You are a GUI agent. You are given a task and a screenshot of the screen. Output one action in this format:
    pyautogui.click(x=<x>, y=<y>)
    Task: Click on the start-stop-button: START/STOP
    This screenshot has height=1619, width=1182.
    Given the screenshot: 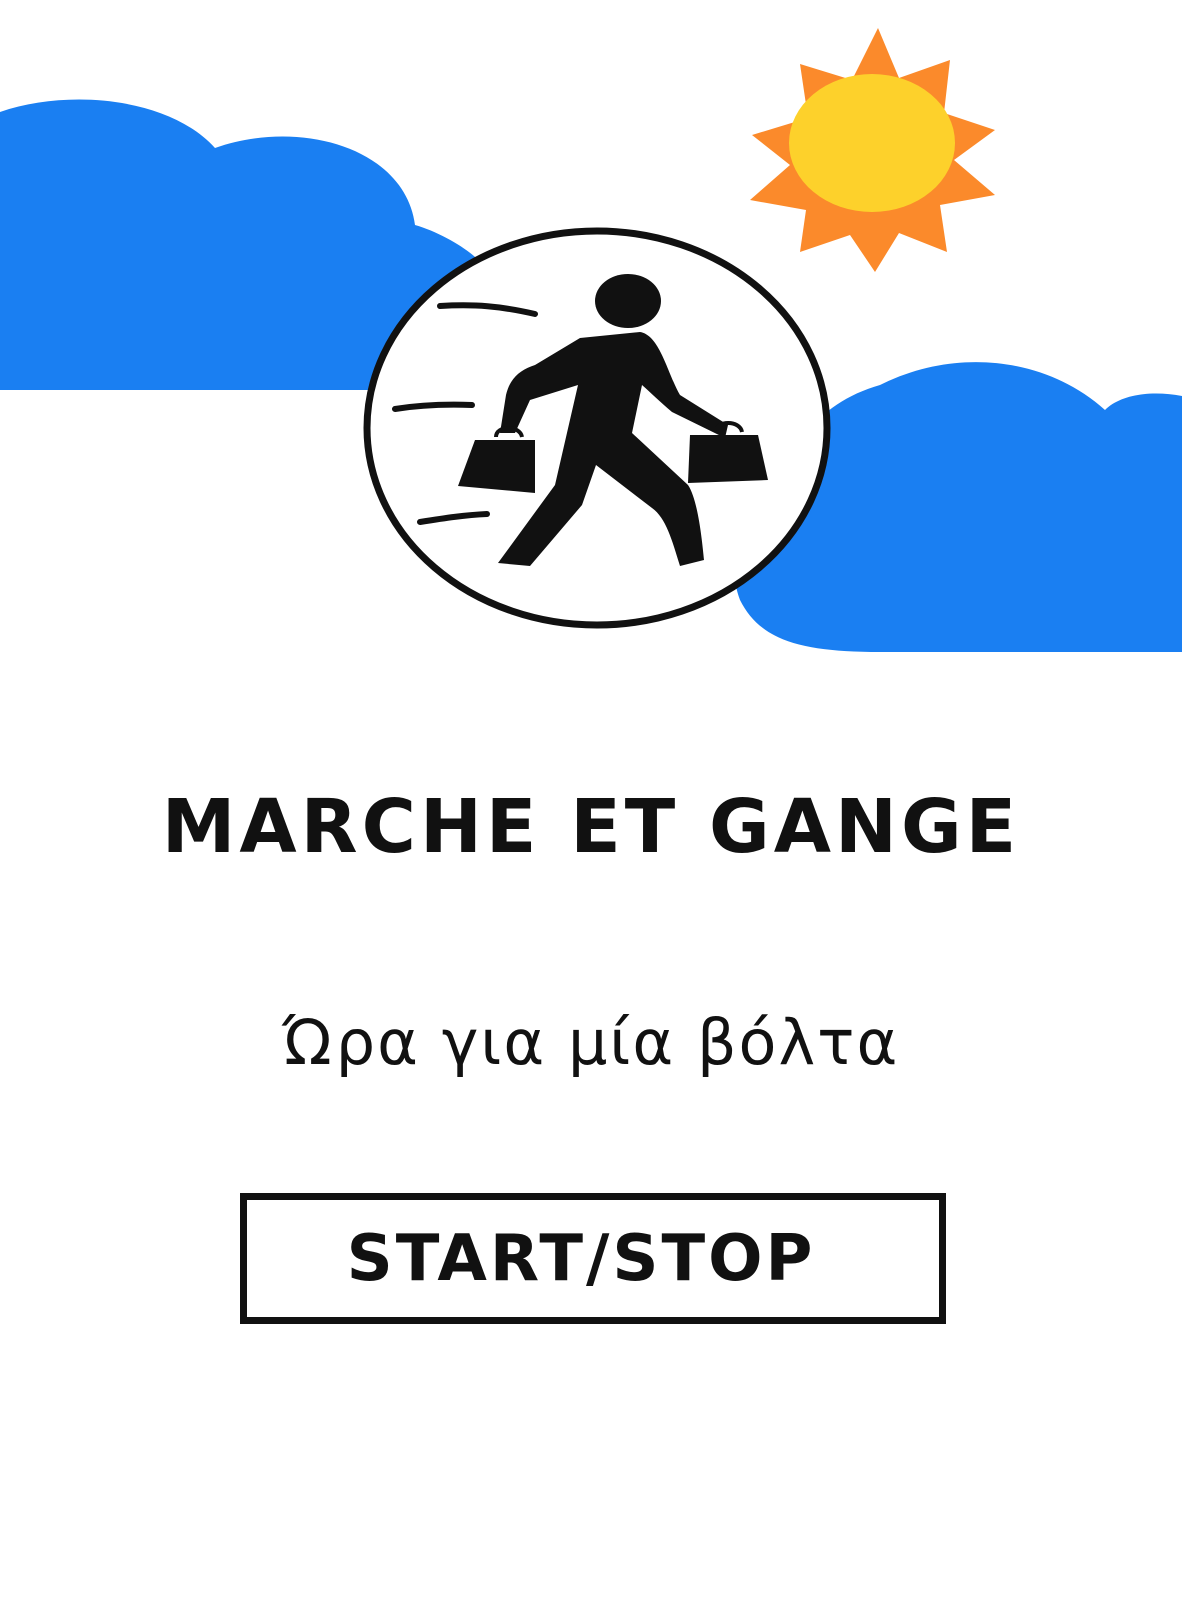 What is the action you would take?
    pyautogui.click(x=593, y=1258)
    